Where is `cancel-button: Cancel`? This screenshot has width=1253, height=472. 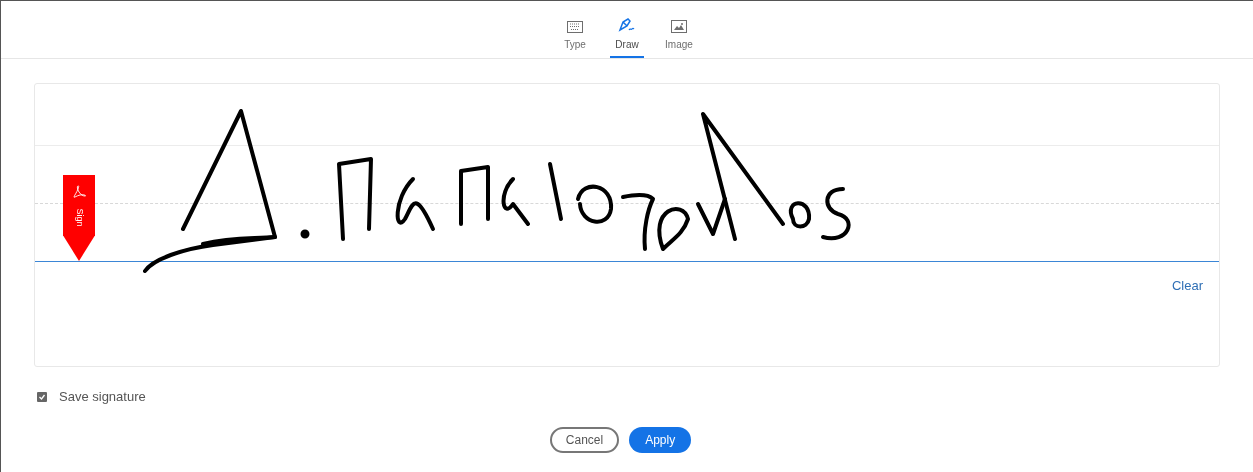
cancel-button: Cancel is located at coordinates (584, 439).